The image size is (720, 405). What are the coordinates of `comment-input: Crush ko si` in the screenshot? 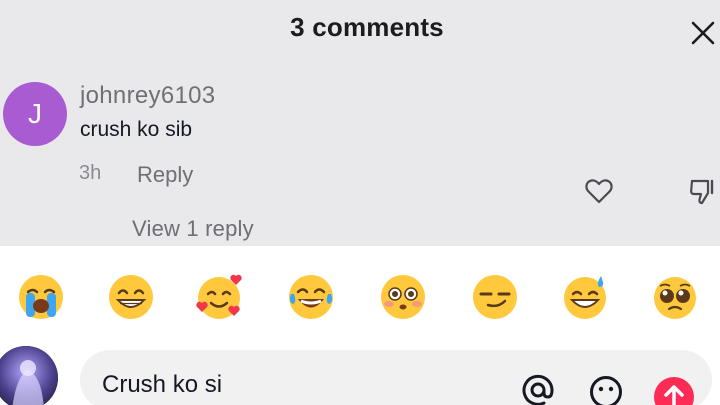 It's located at (396, 377).